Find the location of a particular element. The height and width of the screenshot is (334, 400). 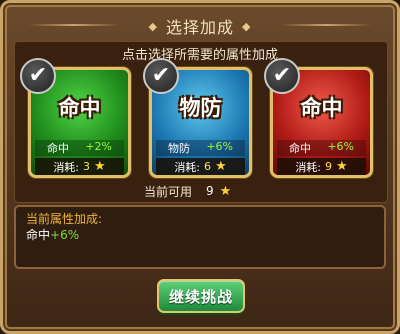

card-name: 物防 is located at coordinates (200, 108).